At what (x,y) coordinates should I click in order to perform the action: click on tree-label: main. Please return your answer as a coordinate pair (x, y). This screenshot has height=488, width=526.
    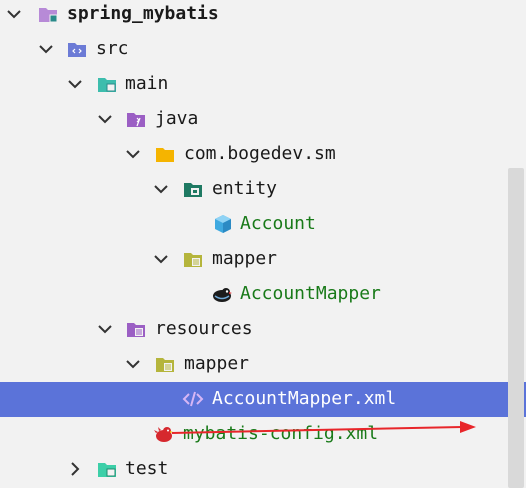
    Looking at the image, I should click on (147, 83).